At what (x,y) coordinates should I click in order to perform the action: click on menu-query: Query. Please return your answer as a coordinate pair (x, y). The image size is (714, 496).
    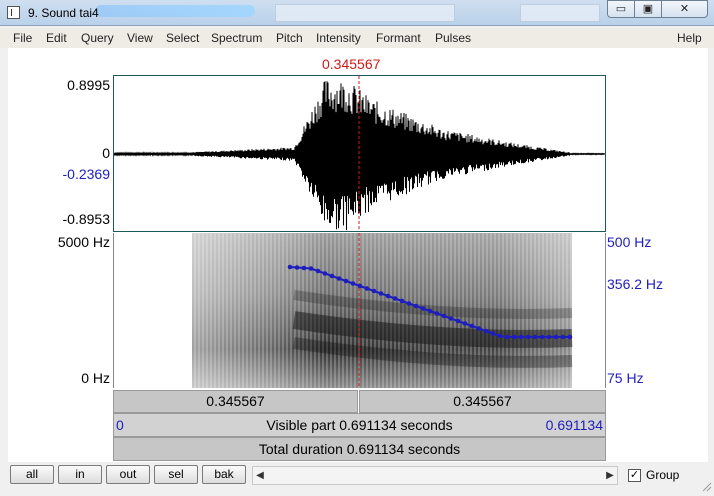
    Looking at the image, I should click on (97, 38).